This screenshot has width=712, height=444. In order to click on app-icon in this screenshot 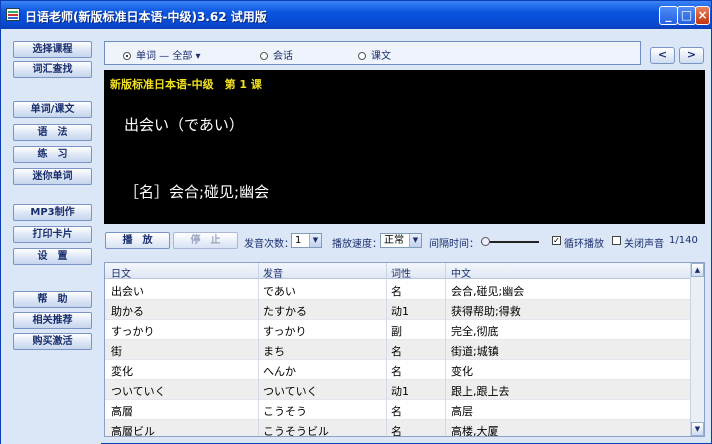, I will do `click(13, 14)`.